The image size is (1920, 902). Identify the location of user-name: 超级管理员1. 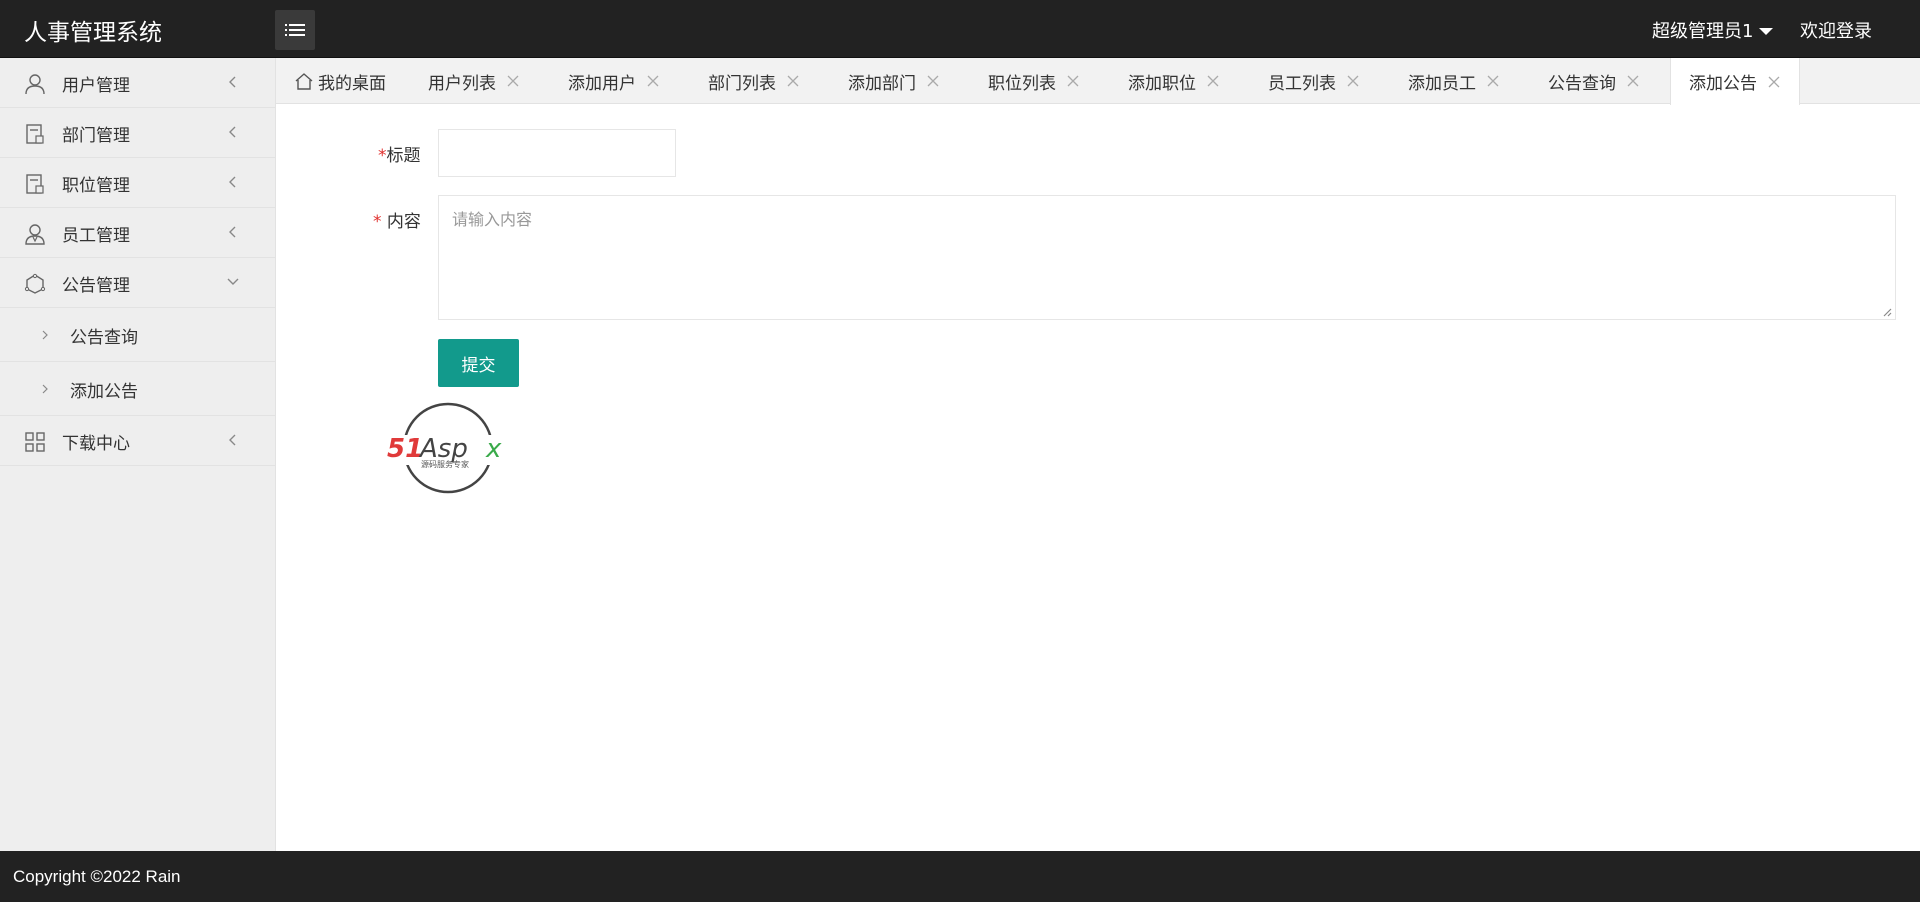
(1703, 31).